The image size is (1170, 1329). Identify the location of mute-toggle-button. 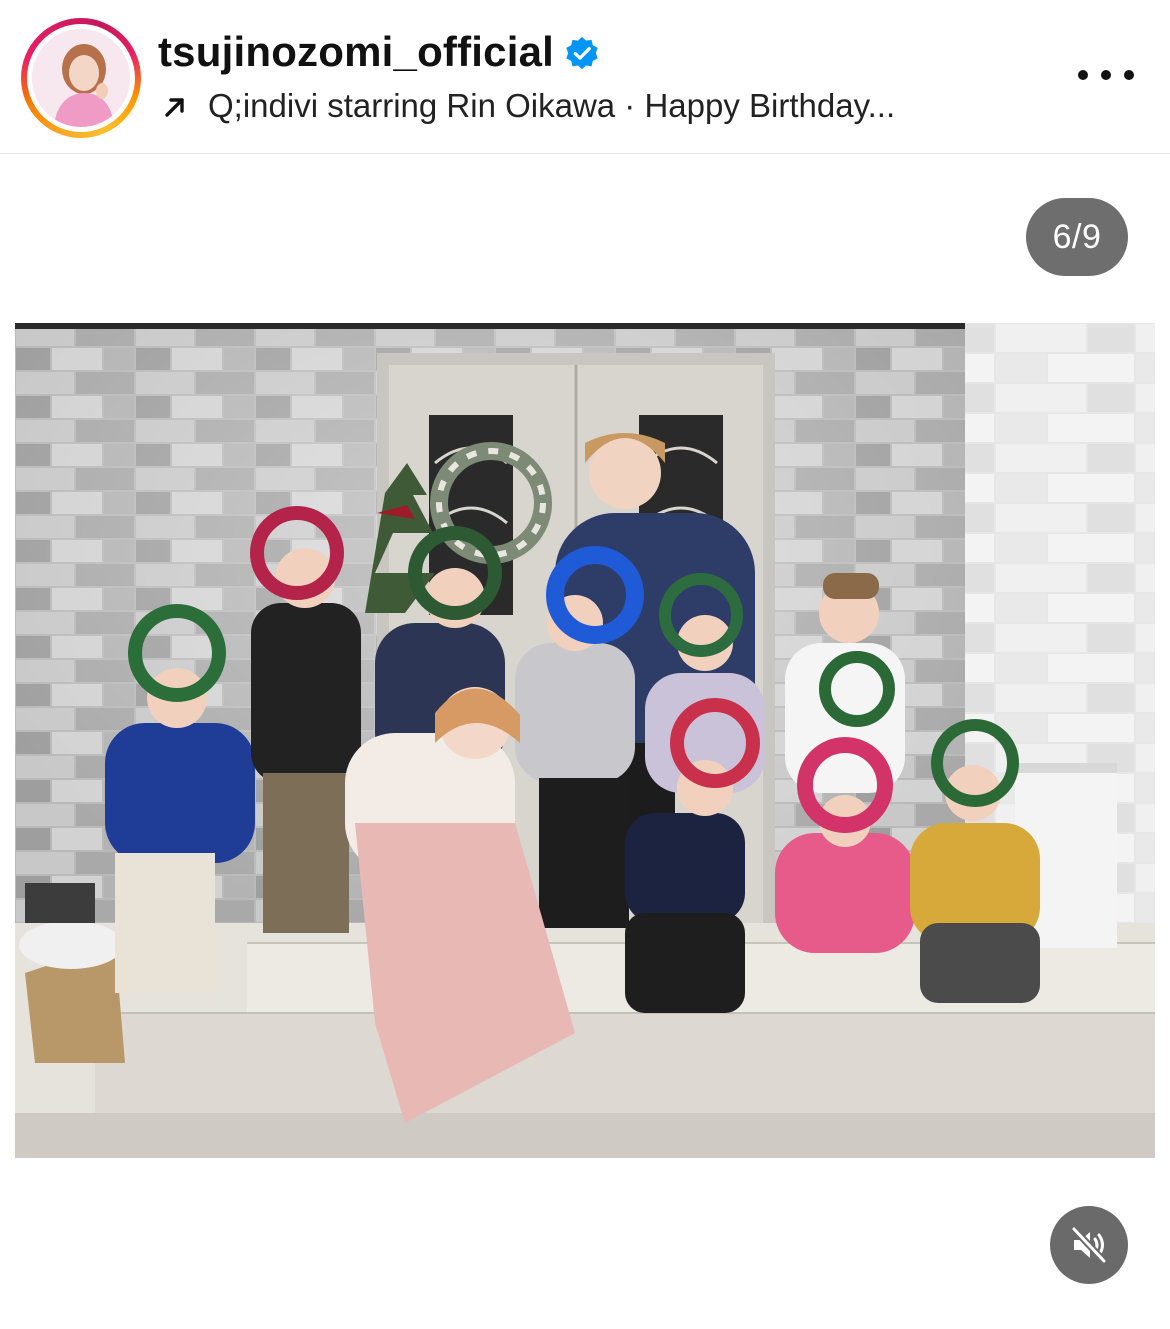
(1089, 1245).